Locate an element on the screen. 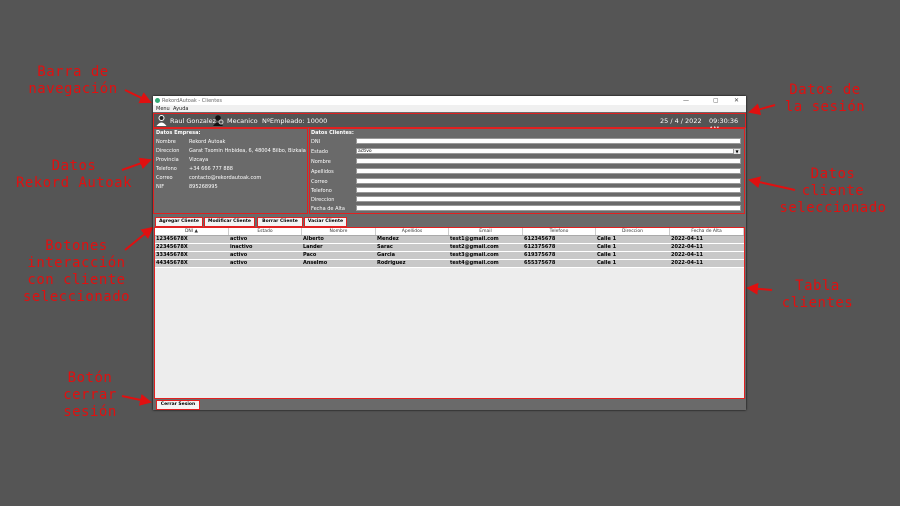 Image resolution: width=900 pixels, height=506 pixels. title-bar: RekordAutoak - Clientes — ▢ ✕ is located at coordinates (449, 100).